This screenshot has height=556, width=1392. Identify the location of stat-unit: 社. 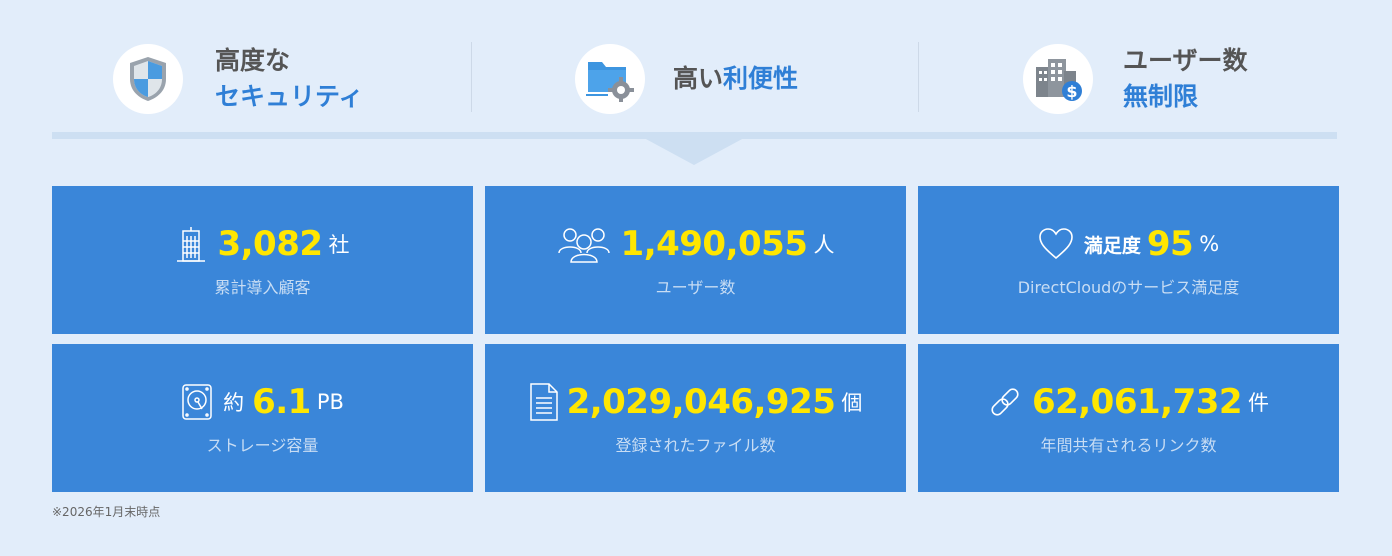
(339, 245).